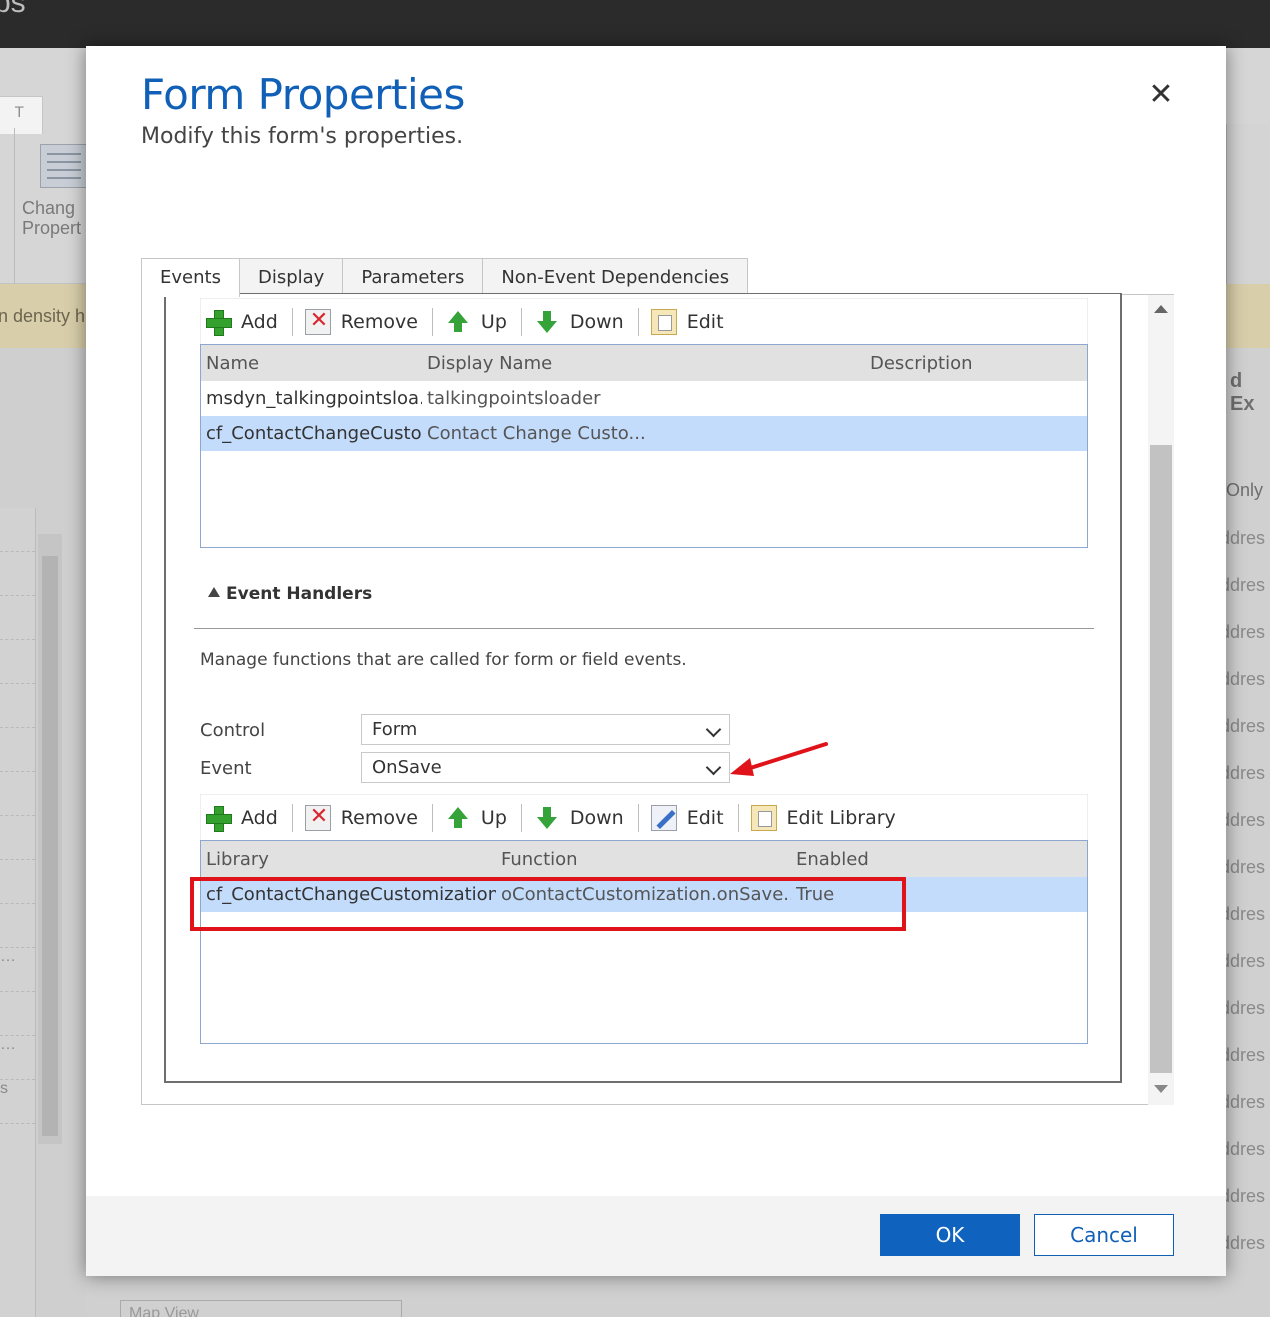  Describe the element at coordinates (261, 1308) in the screenshot. I see `map-view-field: Map View` at that location.